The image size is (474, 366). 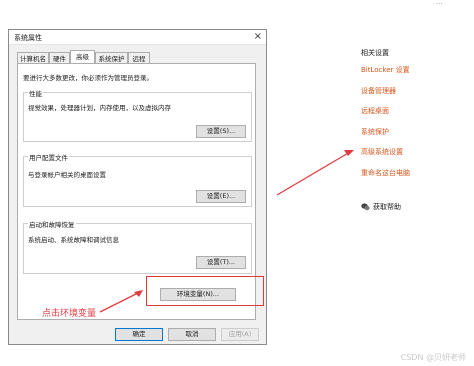 What do you see at coordinates (313, 173) in the screenshot?
I see `arrow-to-advanced-settings` at bounding box center [313, 173].